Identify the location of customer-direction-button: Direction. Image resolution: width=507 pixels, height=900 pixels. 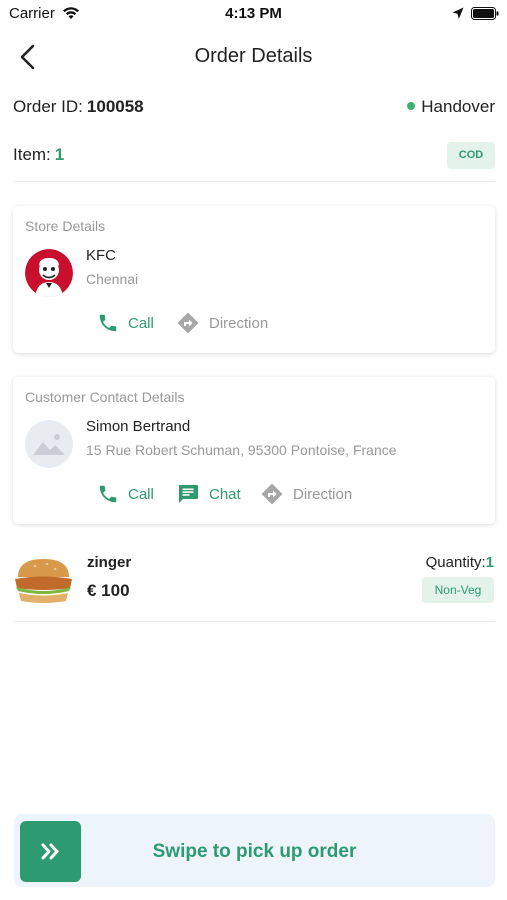
(306, 494).